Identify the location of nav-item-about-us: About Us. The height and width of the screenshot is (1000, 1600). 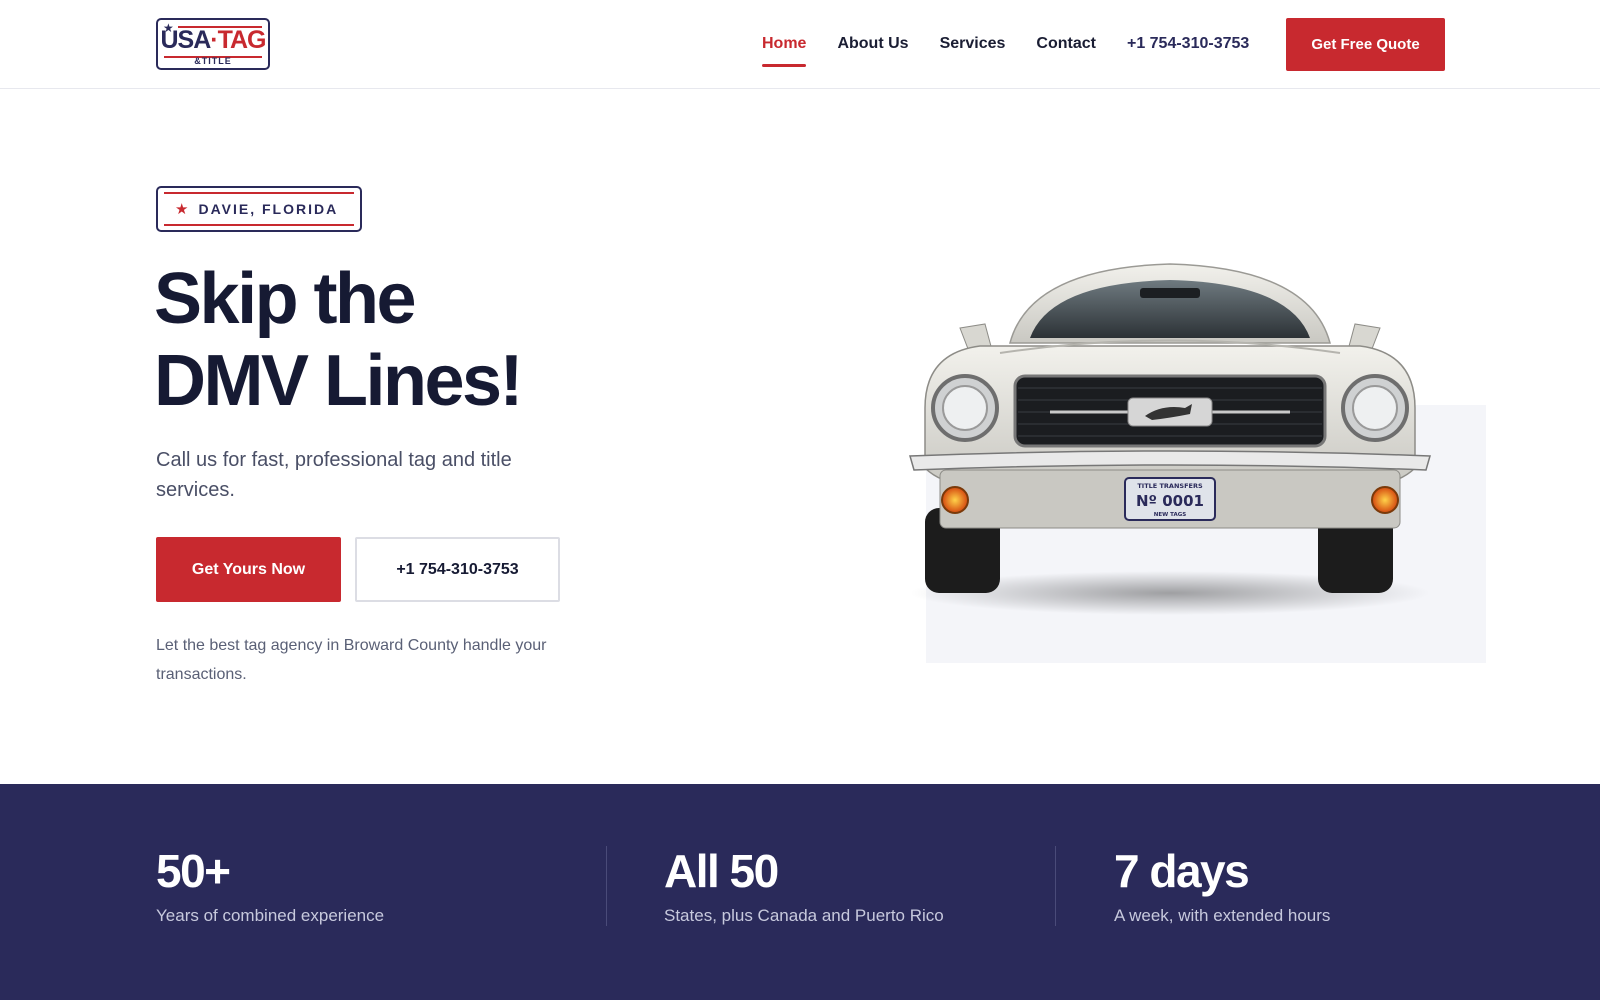
(872, 44).